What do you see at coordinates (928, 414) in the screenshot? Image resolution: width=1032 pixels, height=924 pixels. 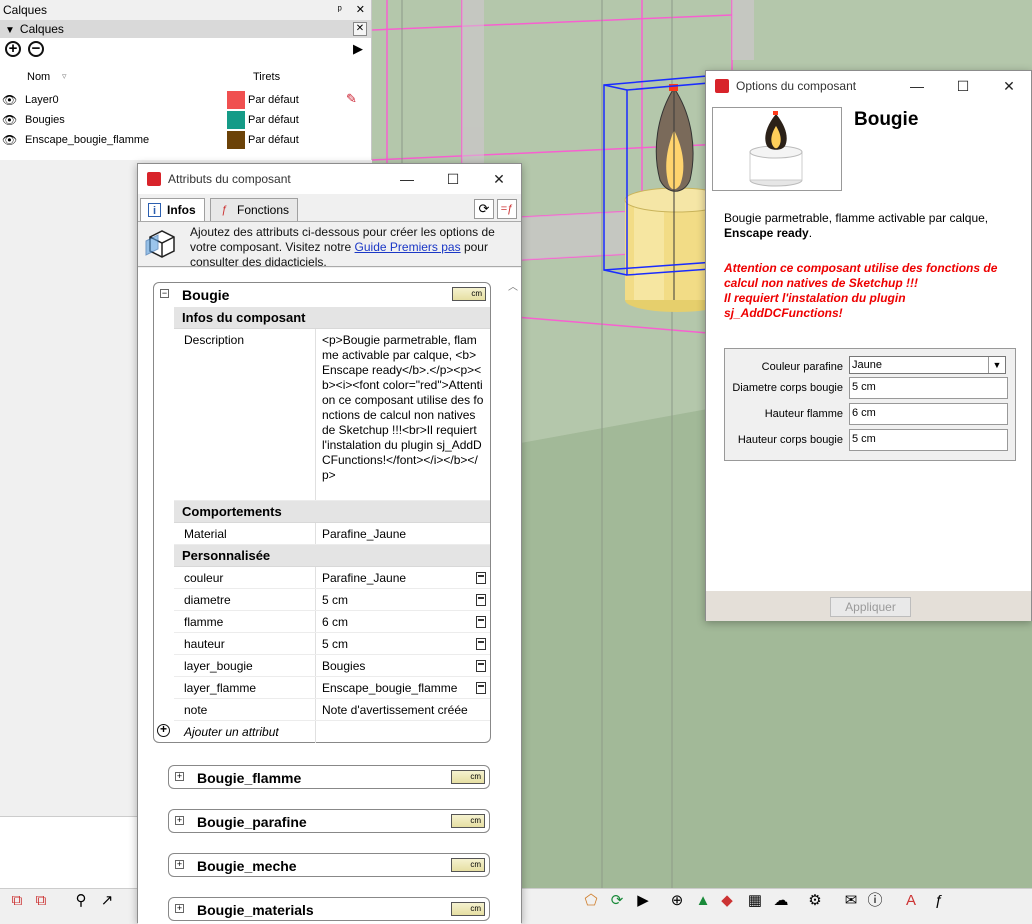 I see `hauteur-flamme-input: 6 cm` at bounding box center [928, 414].